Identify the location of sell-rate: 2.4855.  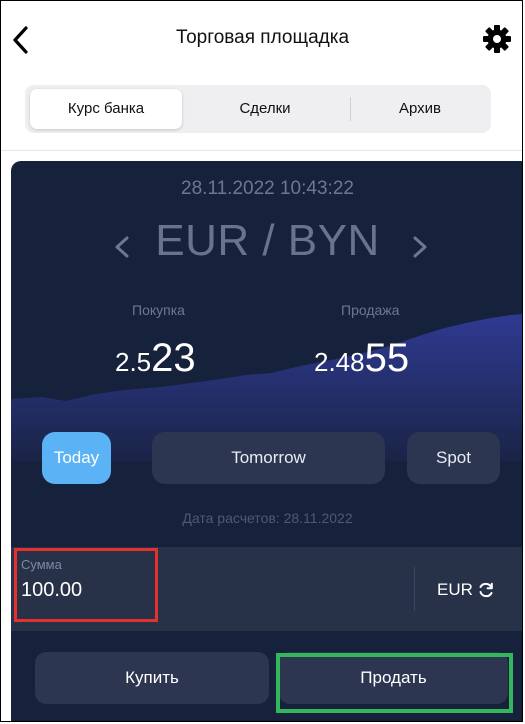
(361, 358).